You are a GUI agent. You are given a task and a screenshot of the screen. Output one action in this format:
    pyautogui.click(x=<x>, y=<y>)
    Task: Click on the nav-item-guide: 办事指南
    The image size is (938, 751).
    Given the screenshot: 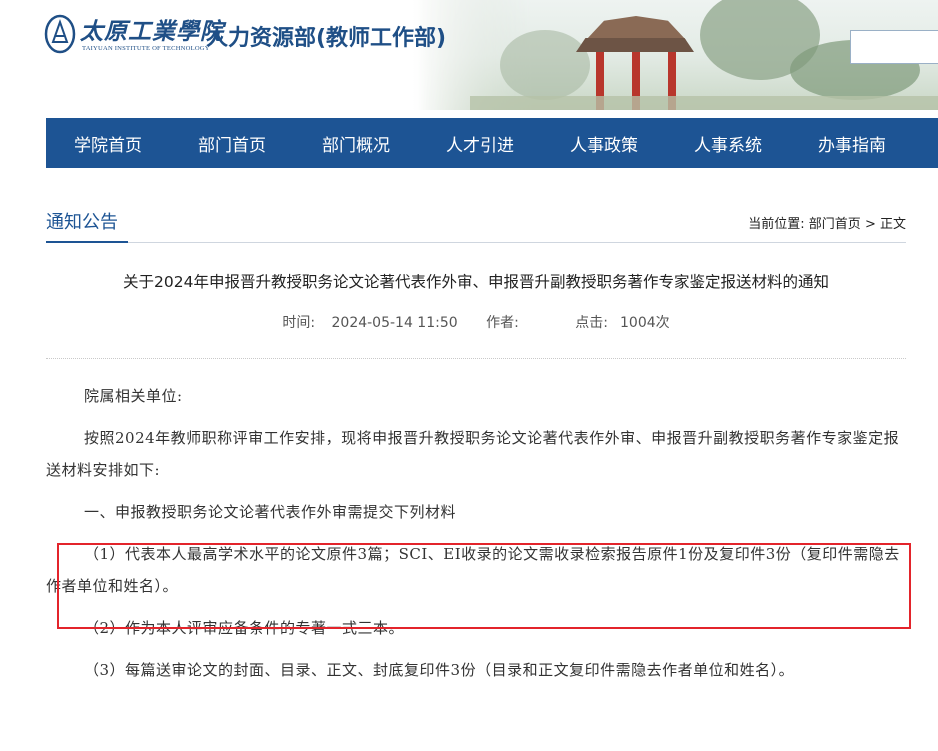 What is the action you would take?
    pyautogui.click(x=852, y=143)
    